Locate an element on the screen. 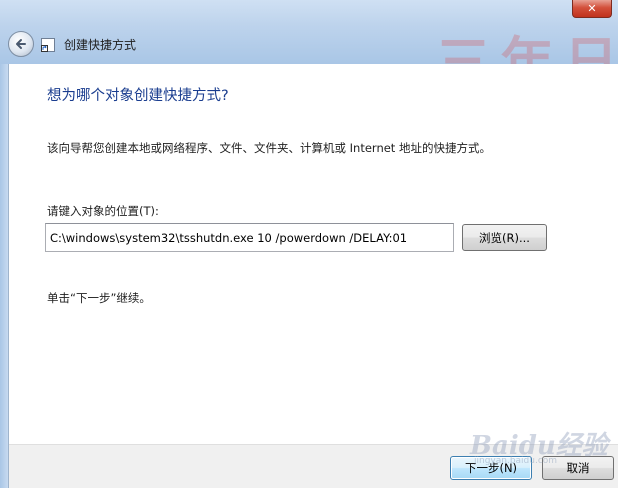  location-label: 请键入对象的位置(T): is located at coordinates (103, 211).